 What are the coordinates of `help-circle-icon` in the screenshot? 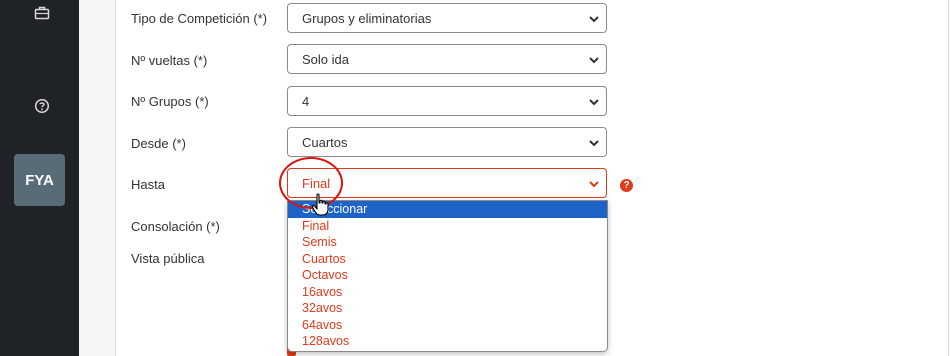 It's located at (42, 106).